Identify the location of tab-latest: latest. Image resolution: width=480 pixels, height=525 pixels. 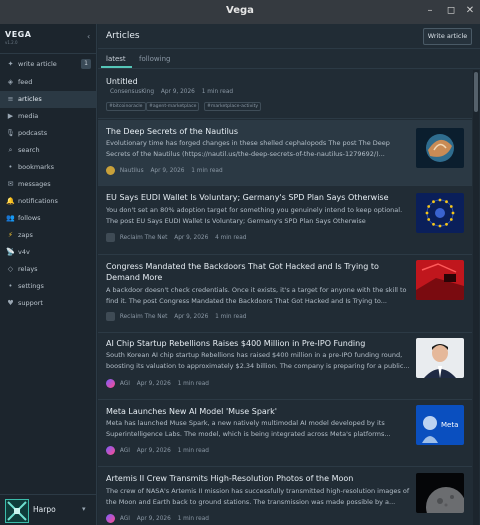
(116, 59).